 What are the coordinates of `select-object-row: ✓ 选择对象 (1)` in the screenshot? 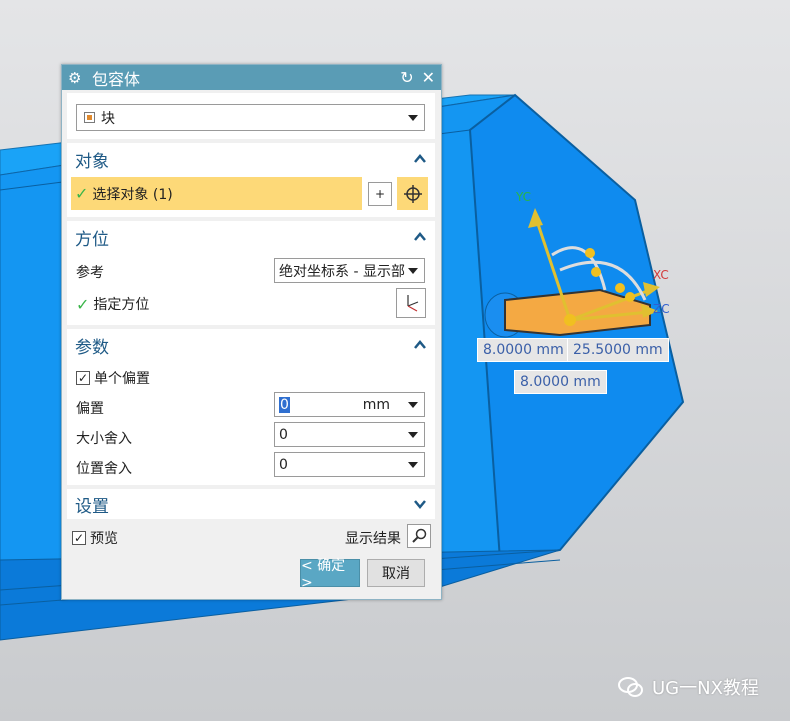 It's located at (216, 193).